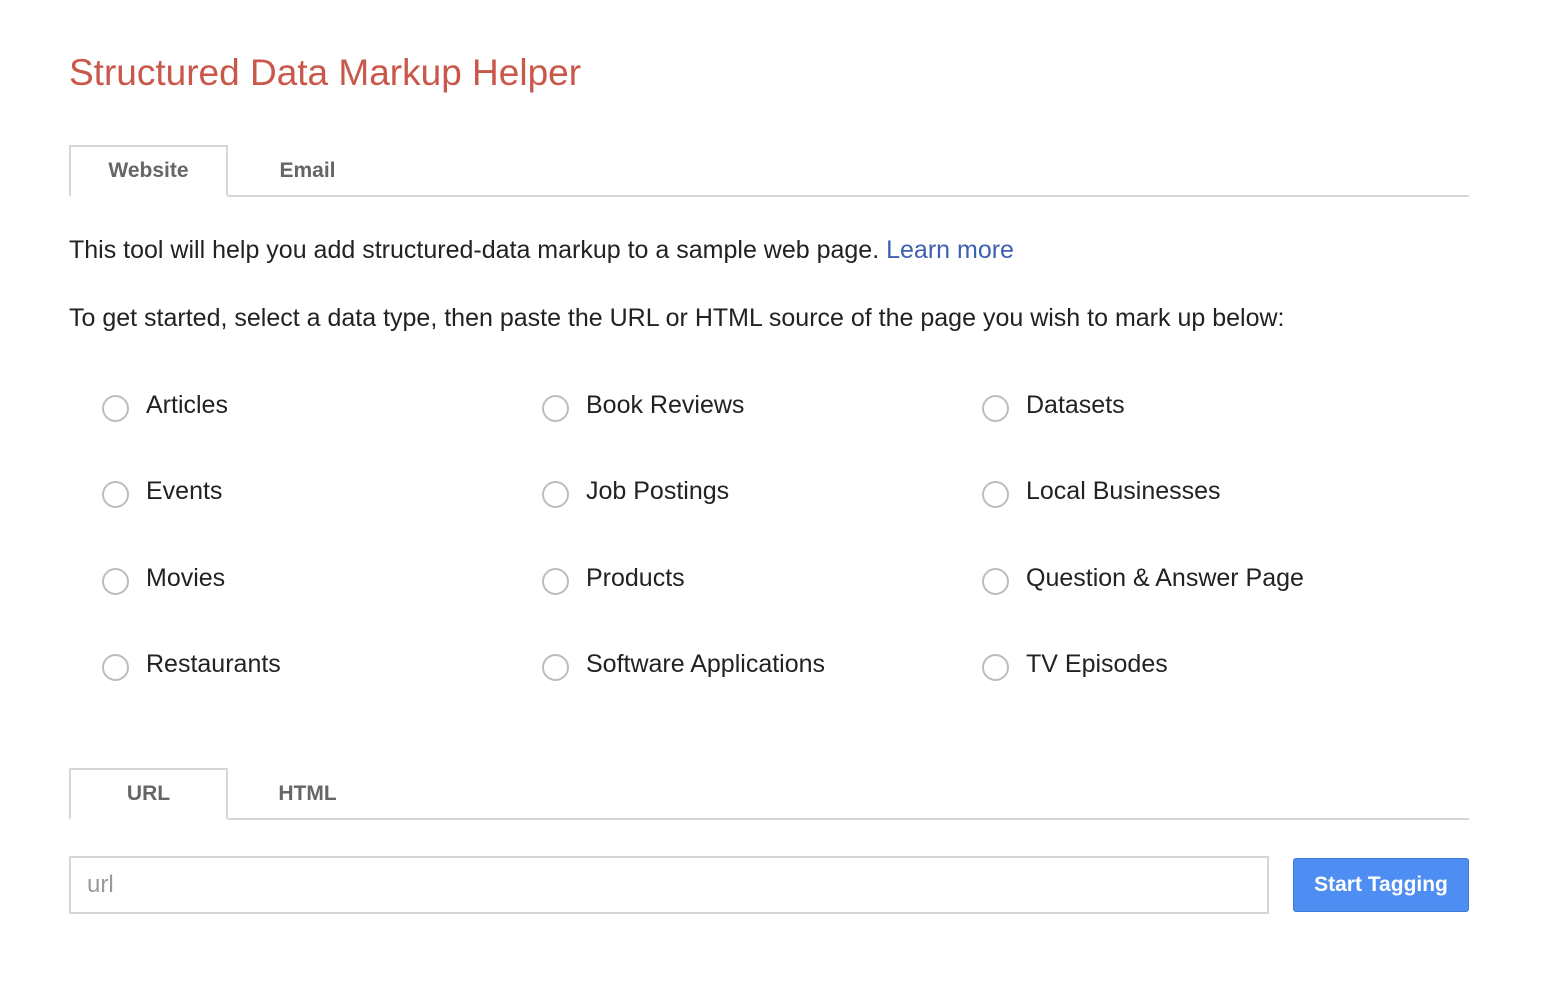  What do you see at coordinates (769, 171) in the screenshot?
I see `main-tab-bar: Website Email` at bounding box center [769, 171].